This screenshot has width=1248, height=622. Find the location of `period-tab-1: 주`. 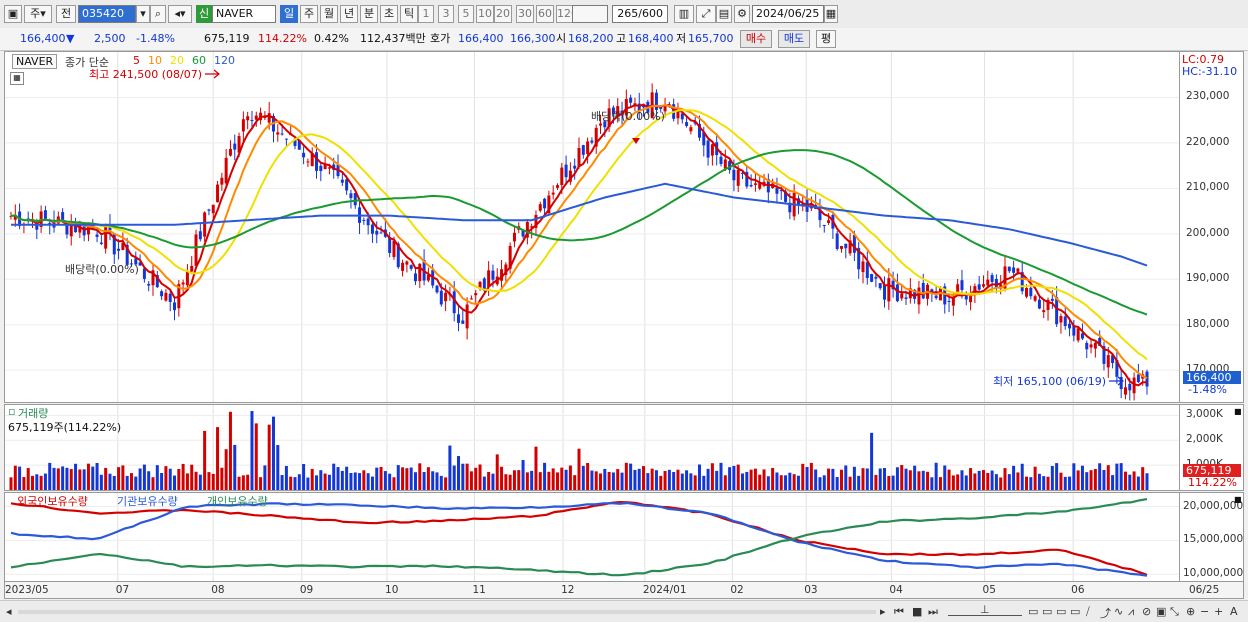

period-tab-1: 주 is located at coordinates (309, 14).